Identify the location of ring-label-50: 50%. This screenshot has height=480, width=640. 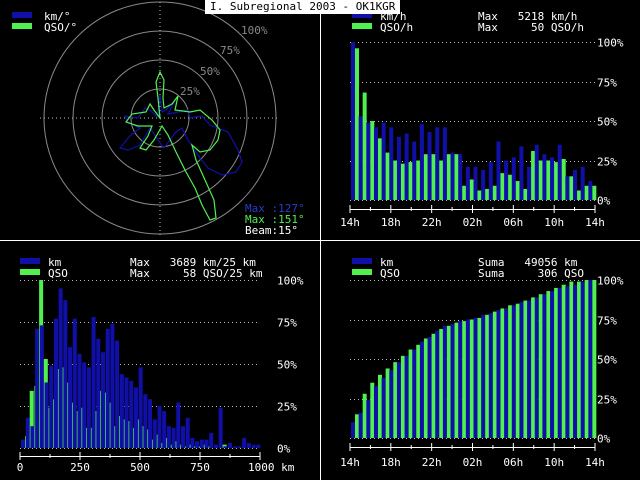
(210, 71).